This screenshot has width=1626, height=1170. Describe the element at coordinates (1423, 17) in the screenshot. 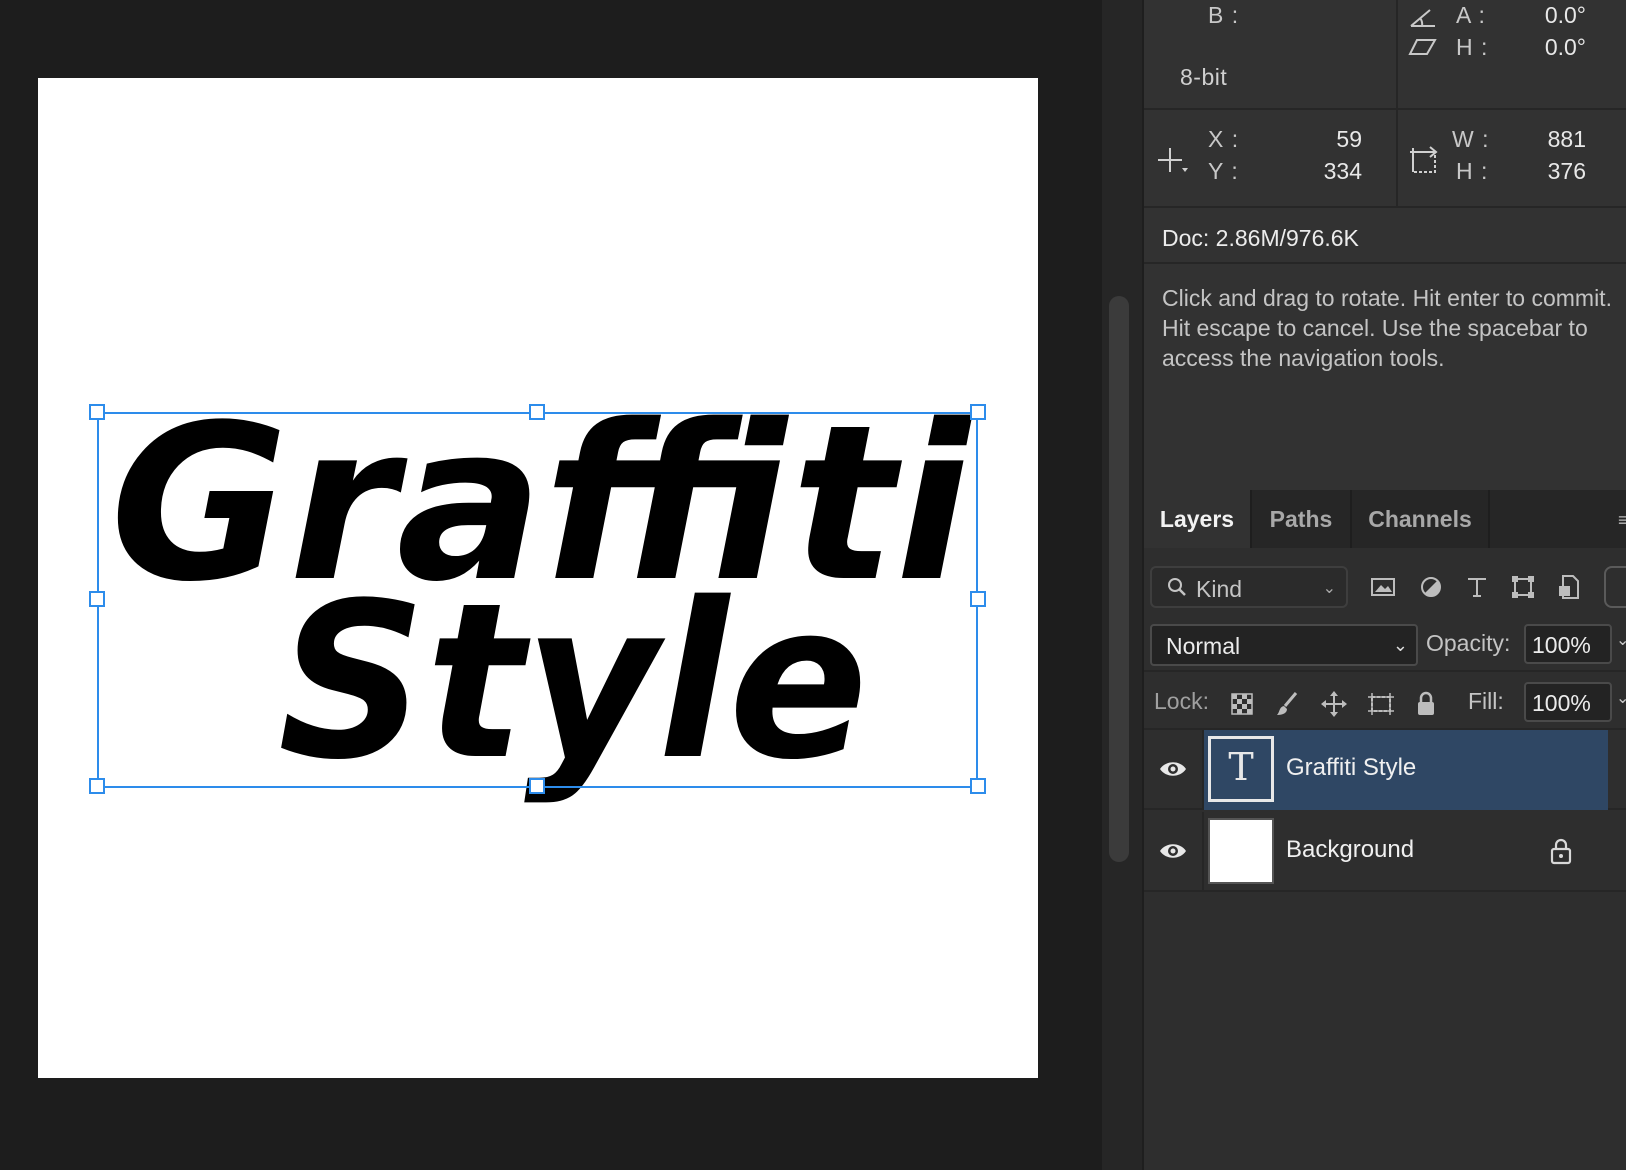

I see `angle-icon` at that location.